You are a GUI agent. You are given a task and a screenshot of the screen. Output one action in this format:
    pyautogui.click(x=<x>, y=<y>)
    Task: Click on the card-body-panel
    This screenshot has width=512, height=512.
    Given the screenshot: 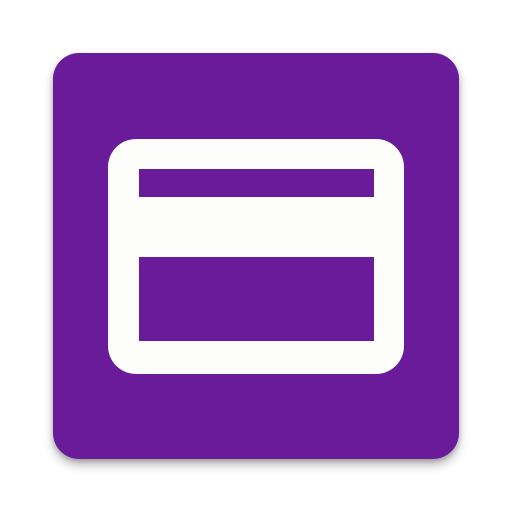 What is the action you would take?
    pyautogui.click(x=256, y=299)
    